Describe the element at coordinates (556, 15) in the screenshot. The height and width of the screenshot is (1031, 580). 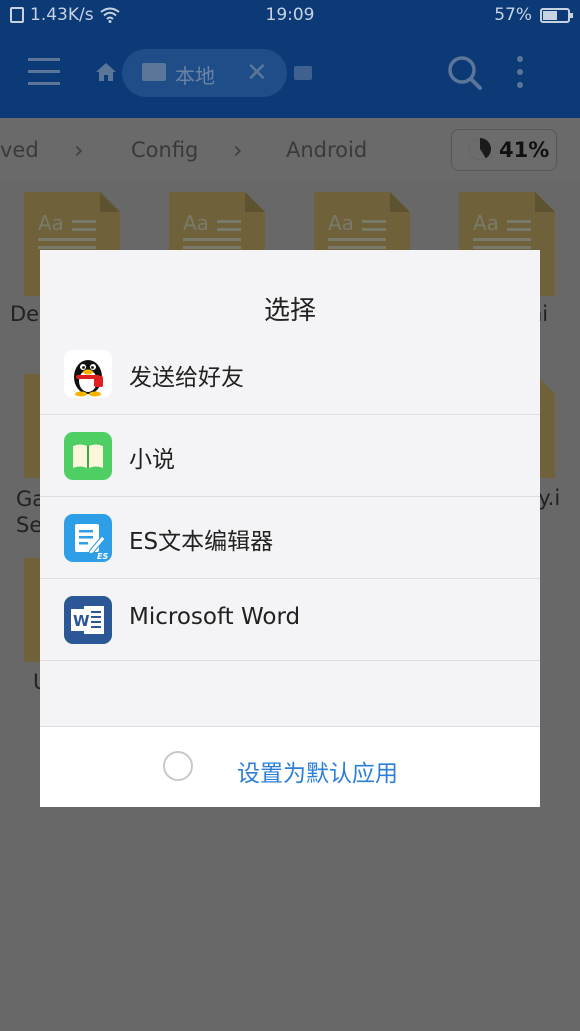
I see `battery-icon` at that location.